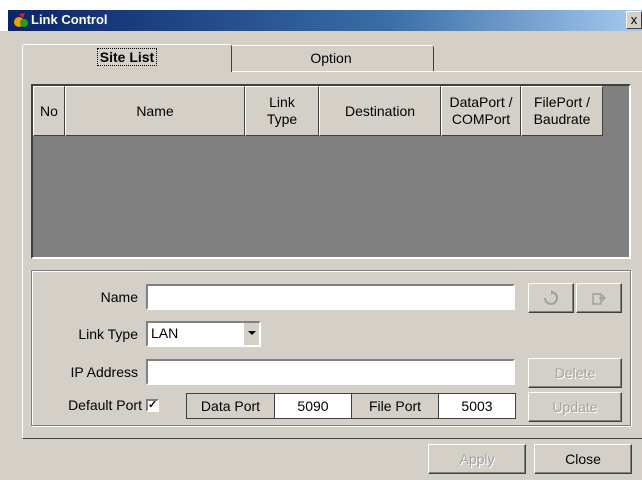 This screenshot has width=642, height=480. What do you see at coordinates (152, 405) in the screenshot?
I see `default-port-checkbox: ✓` at bounding box center [152, 405].